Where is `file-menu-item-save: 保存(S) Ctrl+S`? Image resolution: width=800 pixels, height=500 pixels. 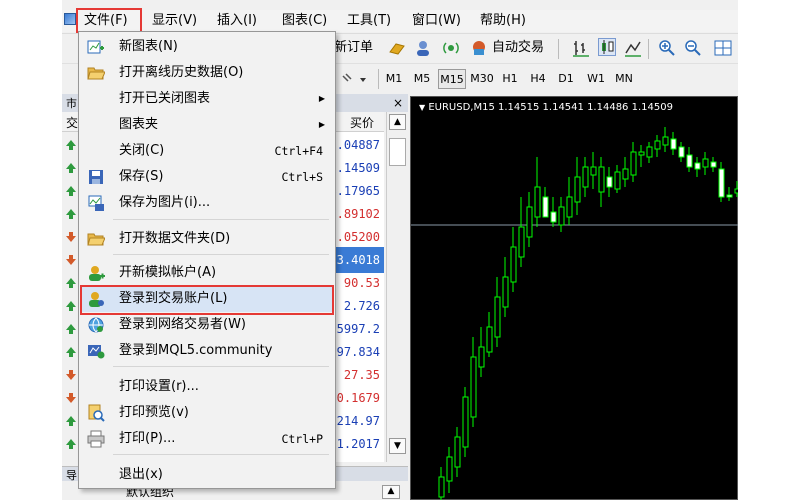
file-menu-item-save: 保存(S) Ctrl+S is located at coordinates (207, 177).